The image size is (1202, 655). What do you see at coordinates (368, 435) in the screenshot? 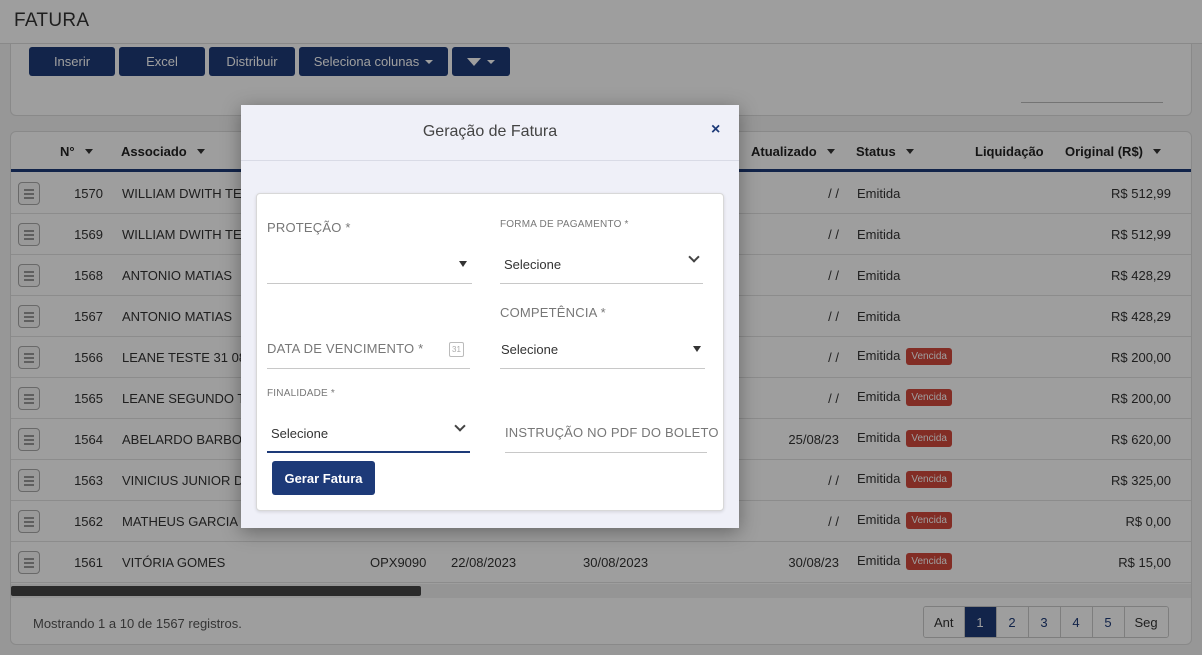
I see `finalidade-select: Selecione` at bounding box center [368, 435].